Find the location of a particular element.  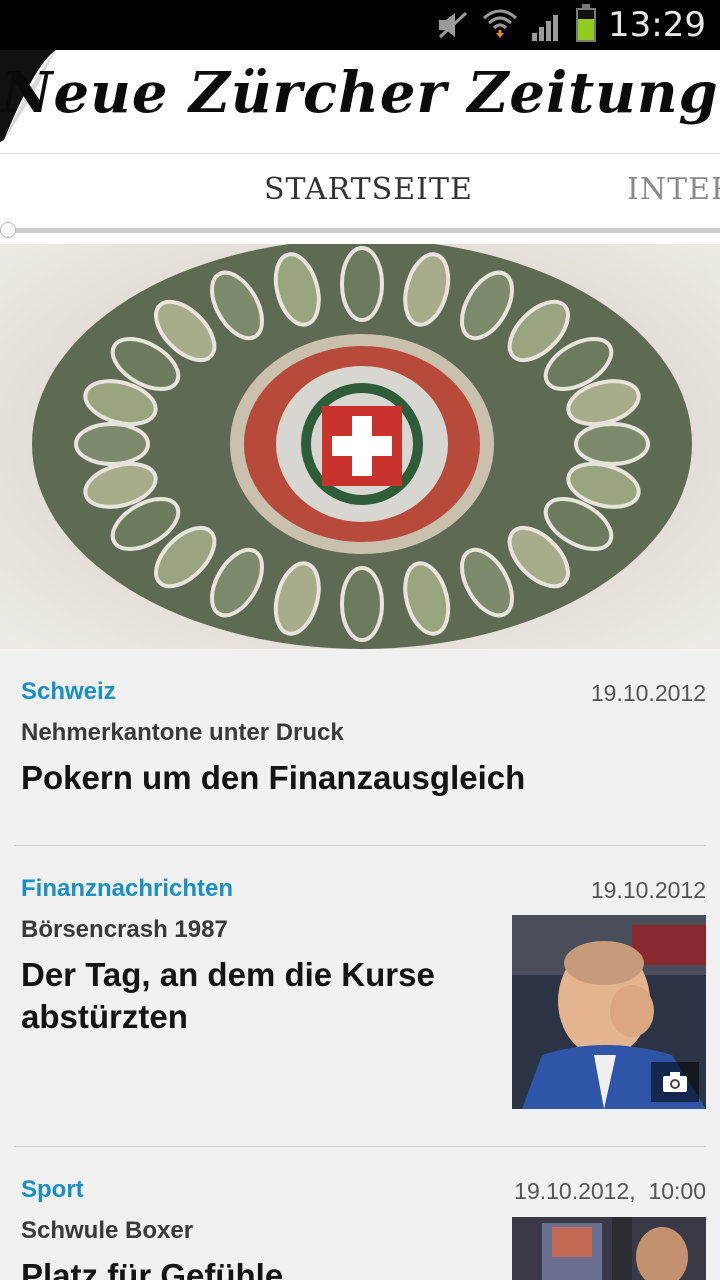

article-kicker: Börsencrash 1987 is located at coordinates (124, 929).